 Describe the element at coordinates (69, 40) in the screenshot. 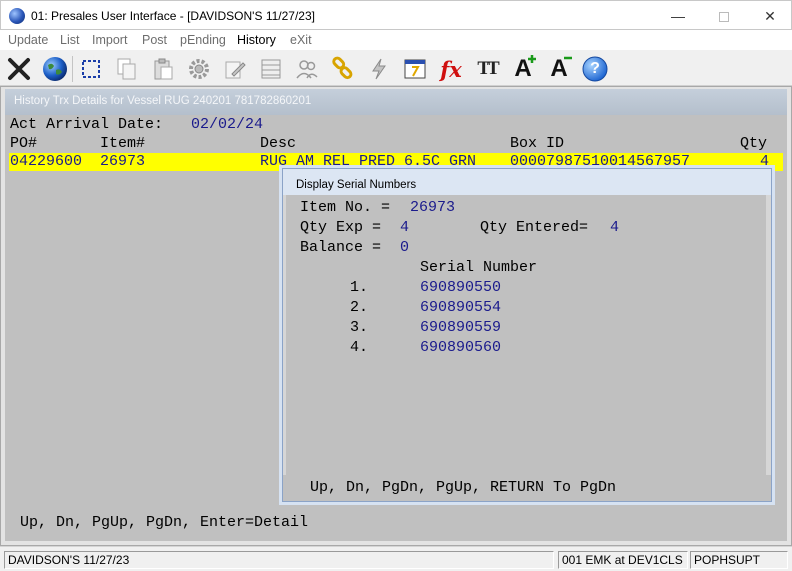

I see `menu-list: List` at that location.